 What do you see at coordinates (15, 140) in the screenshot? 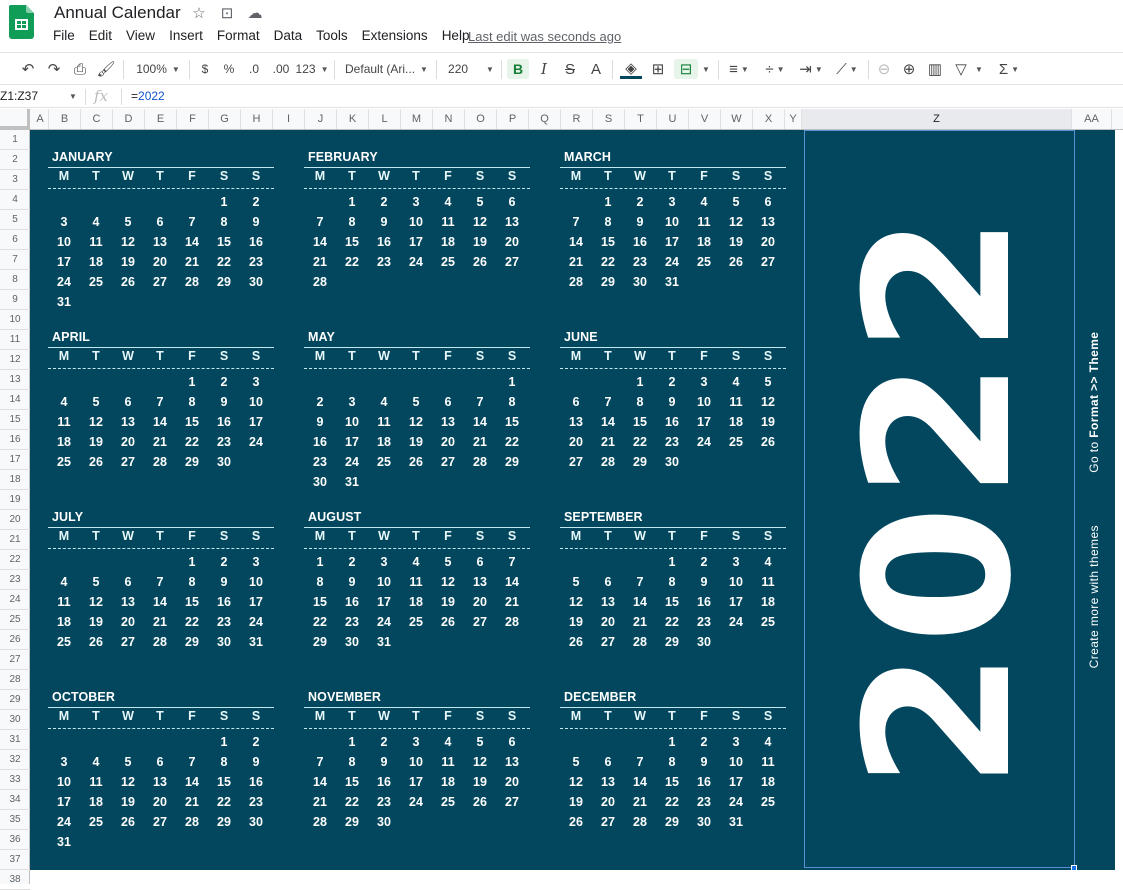
I see `row-header-1: 1` at bounding box center [15, 140].